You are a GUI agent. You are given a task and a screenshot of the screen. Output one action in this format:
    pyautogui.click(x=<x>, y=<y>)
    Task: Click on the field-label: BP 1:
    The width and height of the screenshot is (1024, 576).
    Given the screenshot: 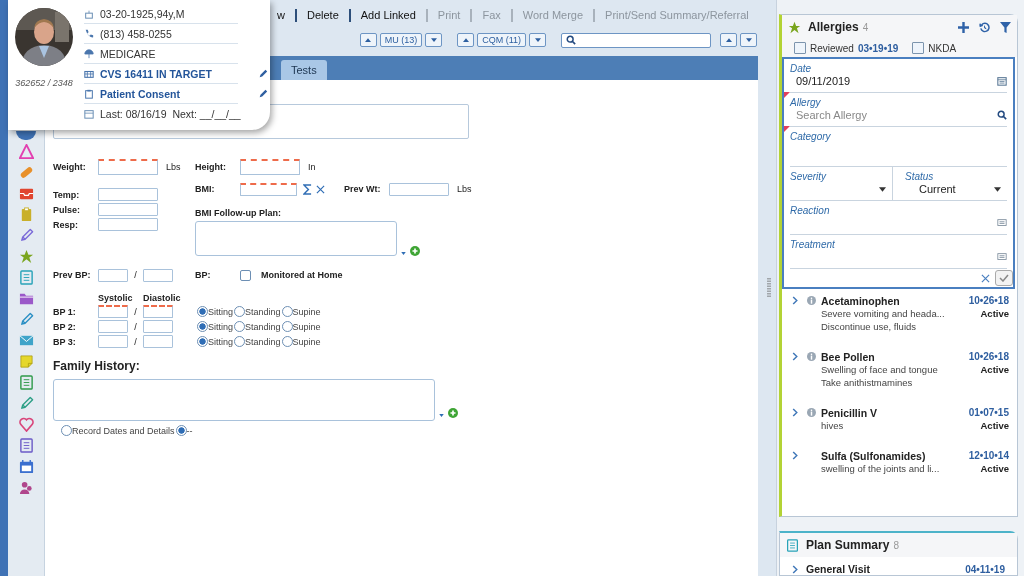 What is the action you would take?
    pyautogui.click(x=65, y=311)
    